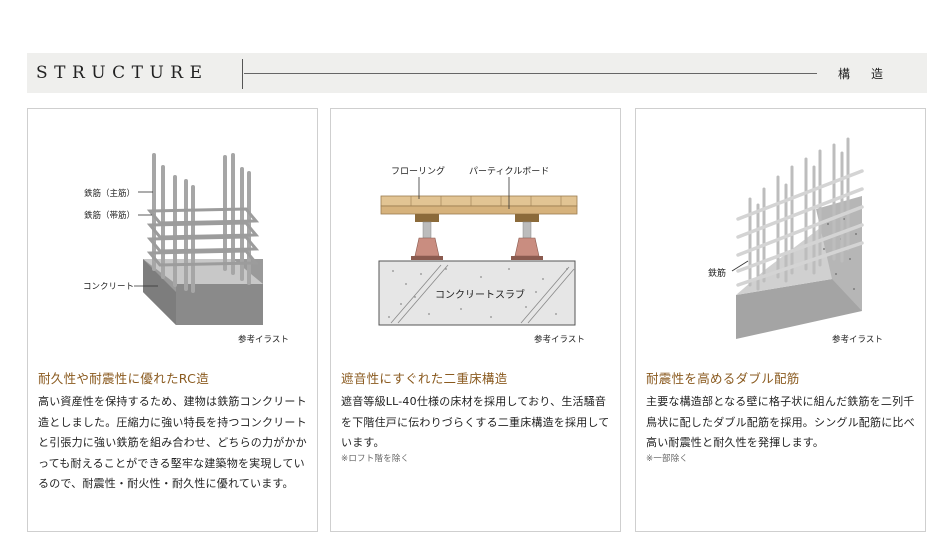  Describe the element at coordinates (530, 73) in the screenshot. I see `header-rule` at that location.